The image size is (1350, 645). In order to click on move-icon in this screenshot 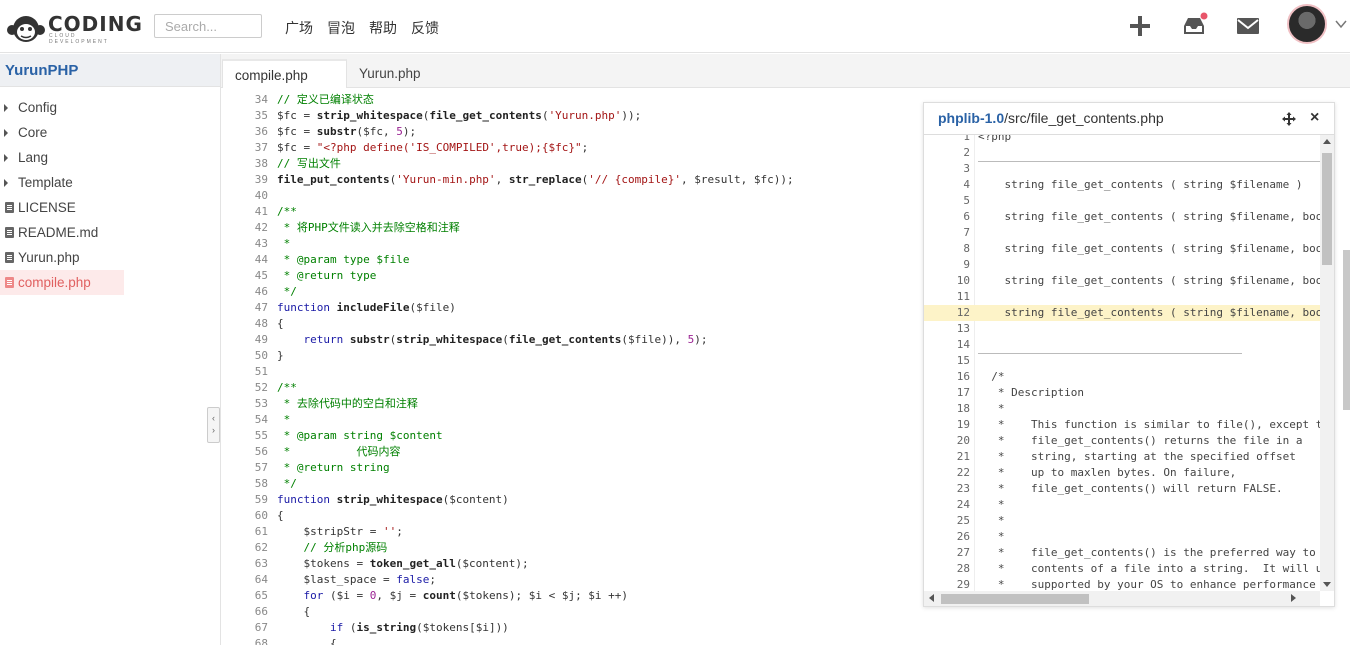, I will do `click(1289, 119)`.